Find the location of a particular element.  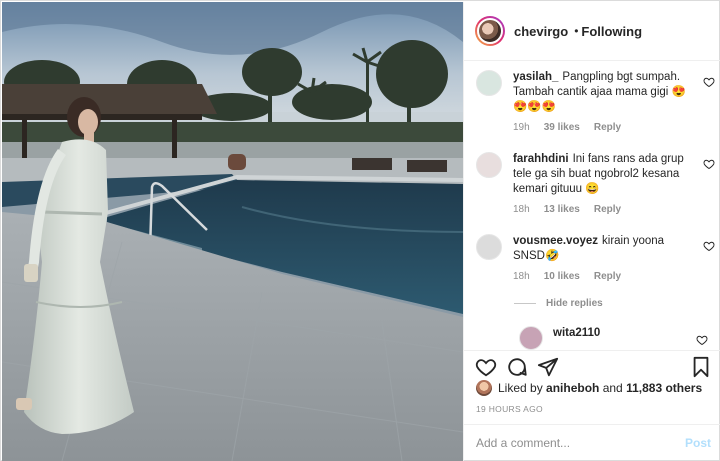

author-username: chevirgo is located at coordinates (541, 31).